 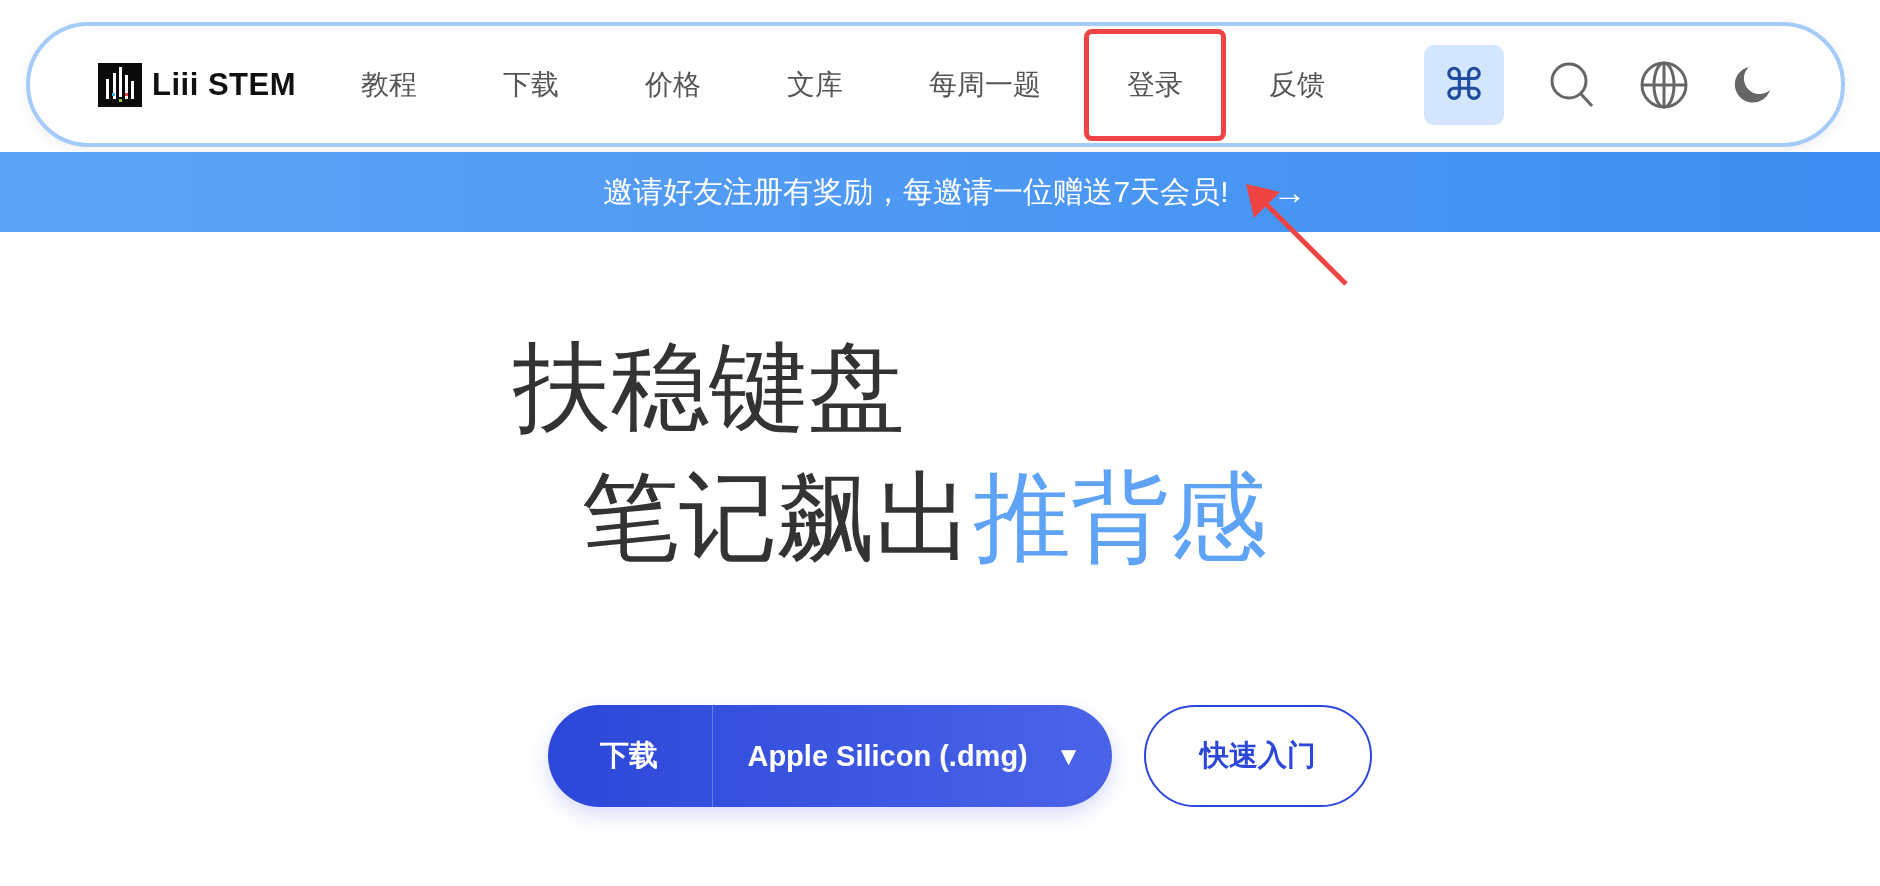 What do you see at coordinates (985, 84) in the screenshot?
I see `nav-link: 每周一题` at bounding box center [985, 84].